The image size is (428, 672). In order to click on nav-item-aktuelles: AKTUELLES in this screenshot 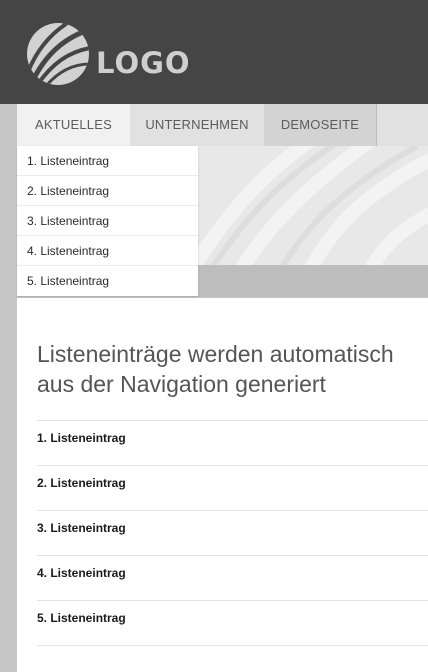, I will do `click(73, 125)`.